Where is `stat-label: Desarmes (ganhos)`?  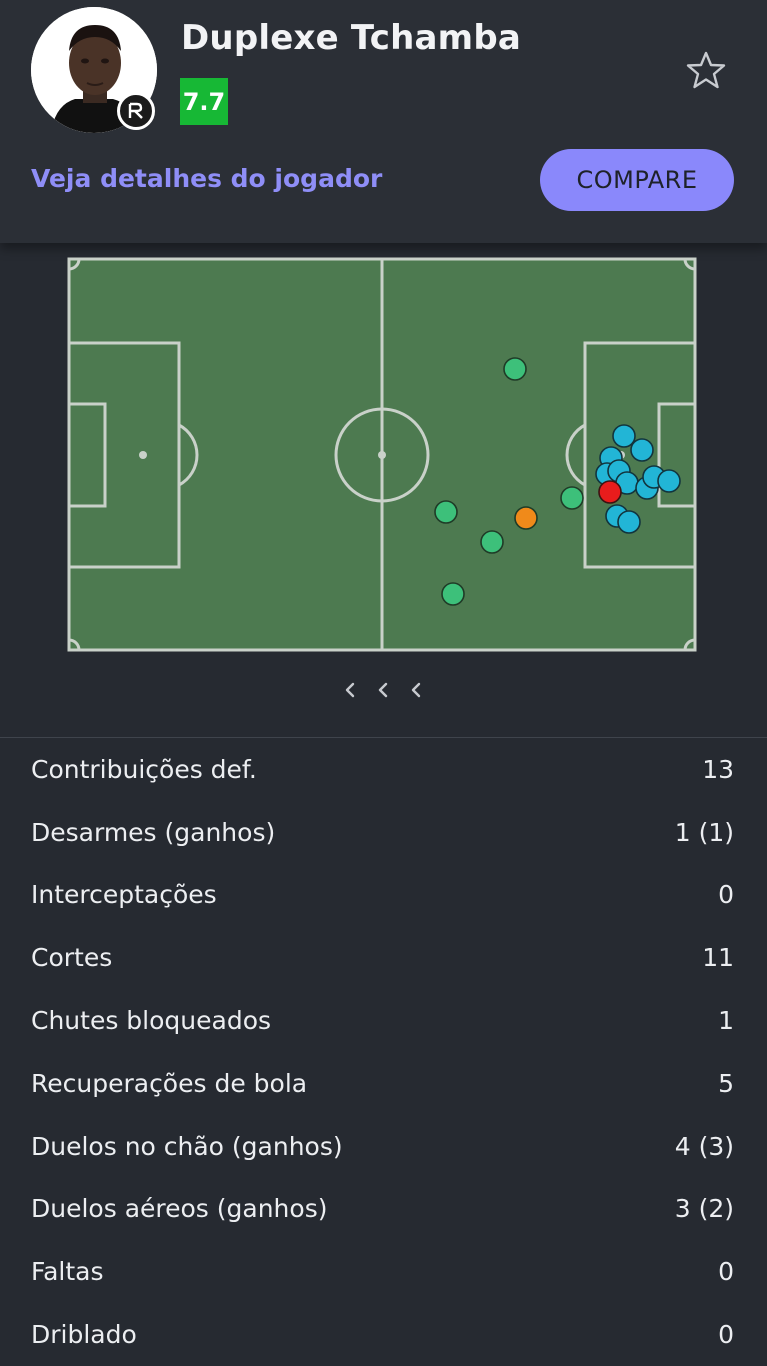 stat-label: Desarmes (ganhos) is located at coordinates (153, 832).